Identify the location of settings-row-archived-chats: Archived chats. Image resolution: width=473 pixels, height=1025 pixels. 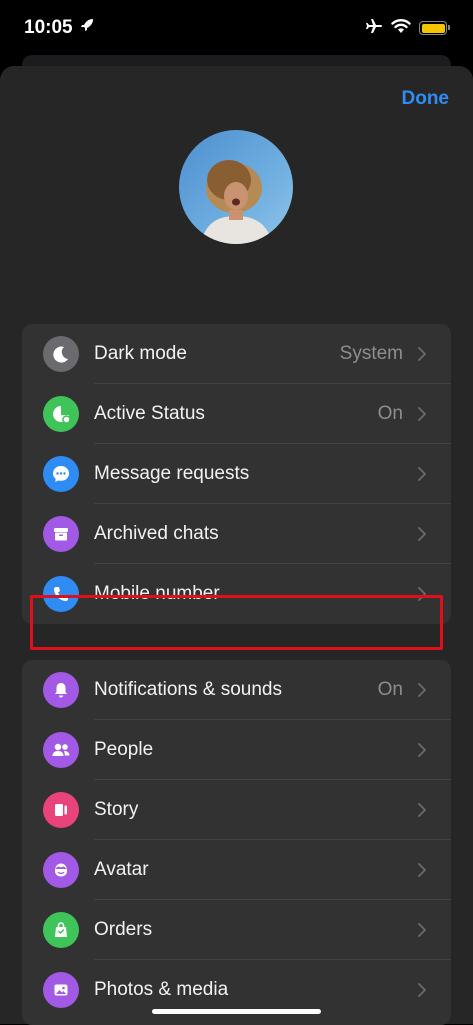
(236, 534).